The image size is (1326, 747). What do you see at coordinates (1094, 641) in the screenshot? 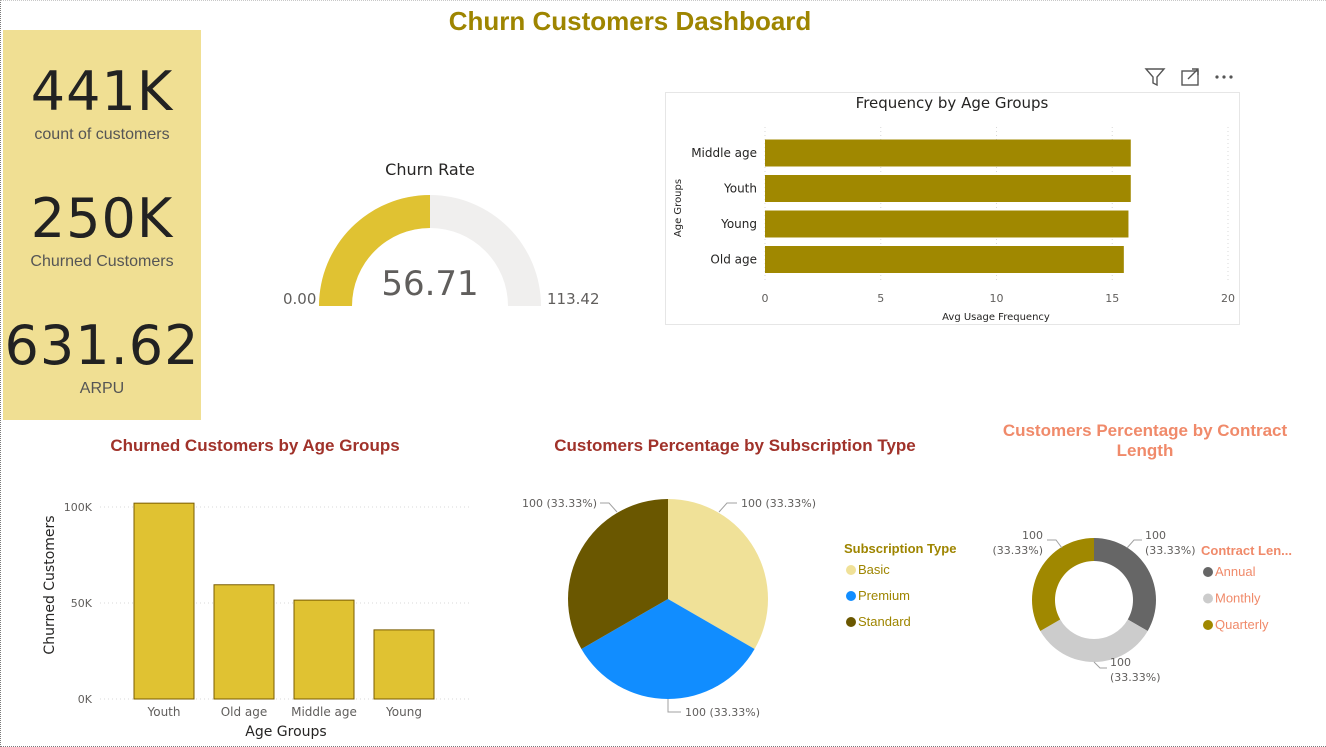
I see `contract-donut-segment` at bounding box center [1094, 641].